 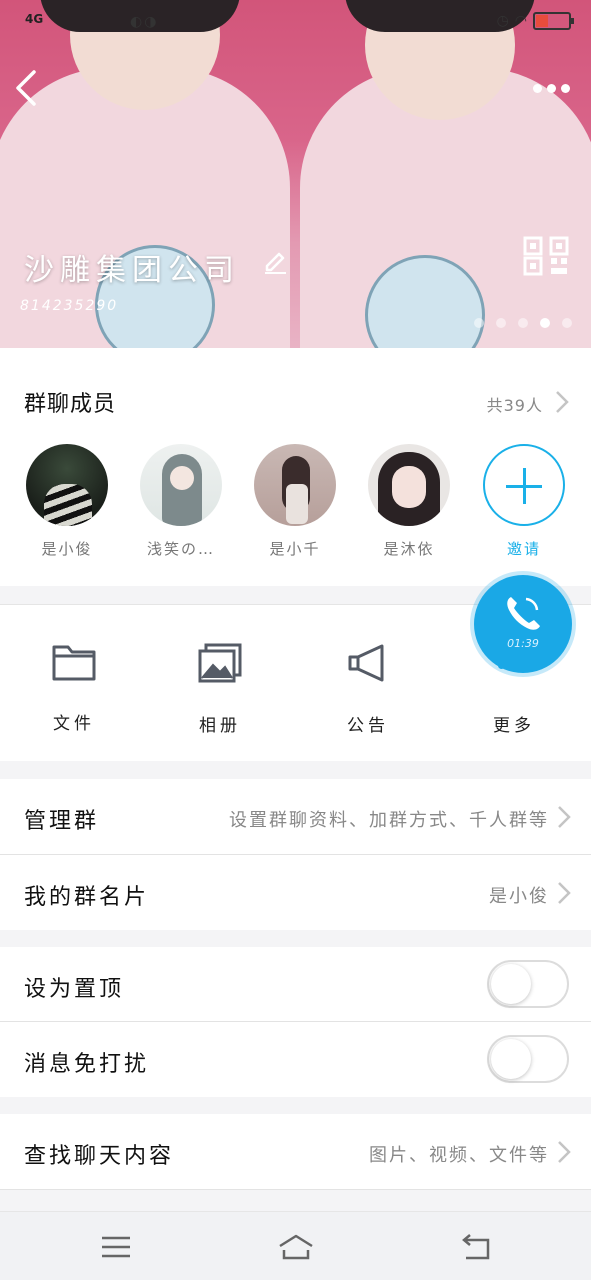 I want to click on qr-code-icon, so click(x=547, y=256).